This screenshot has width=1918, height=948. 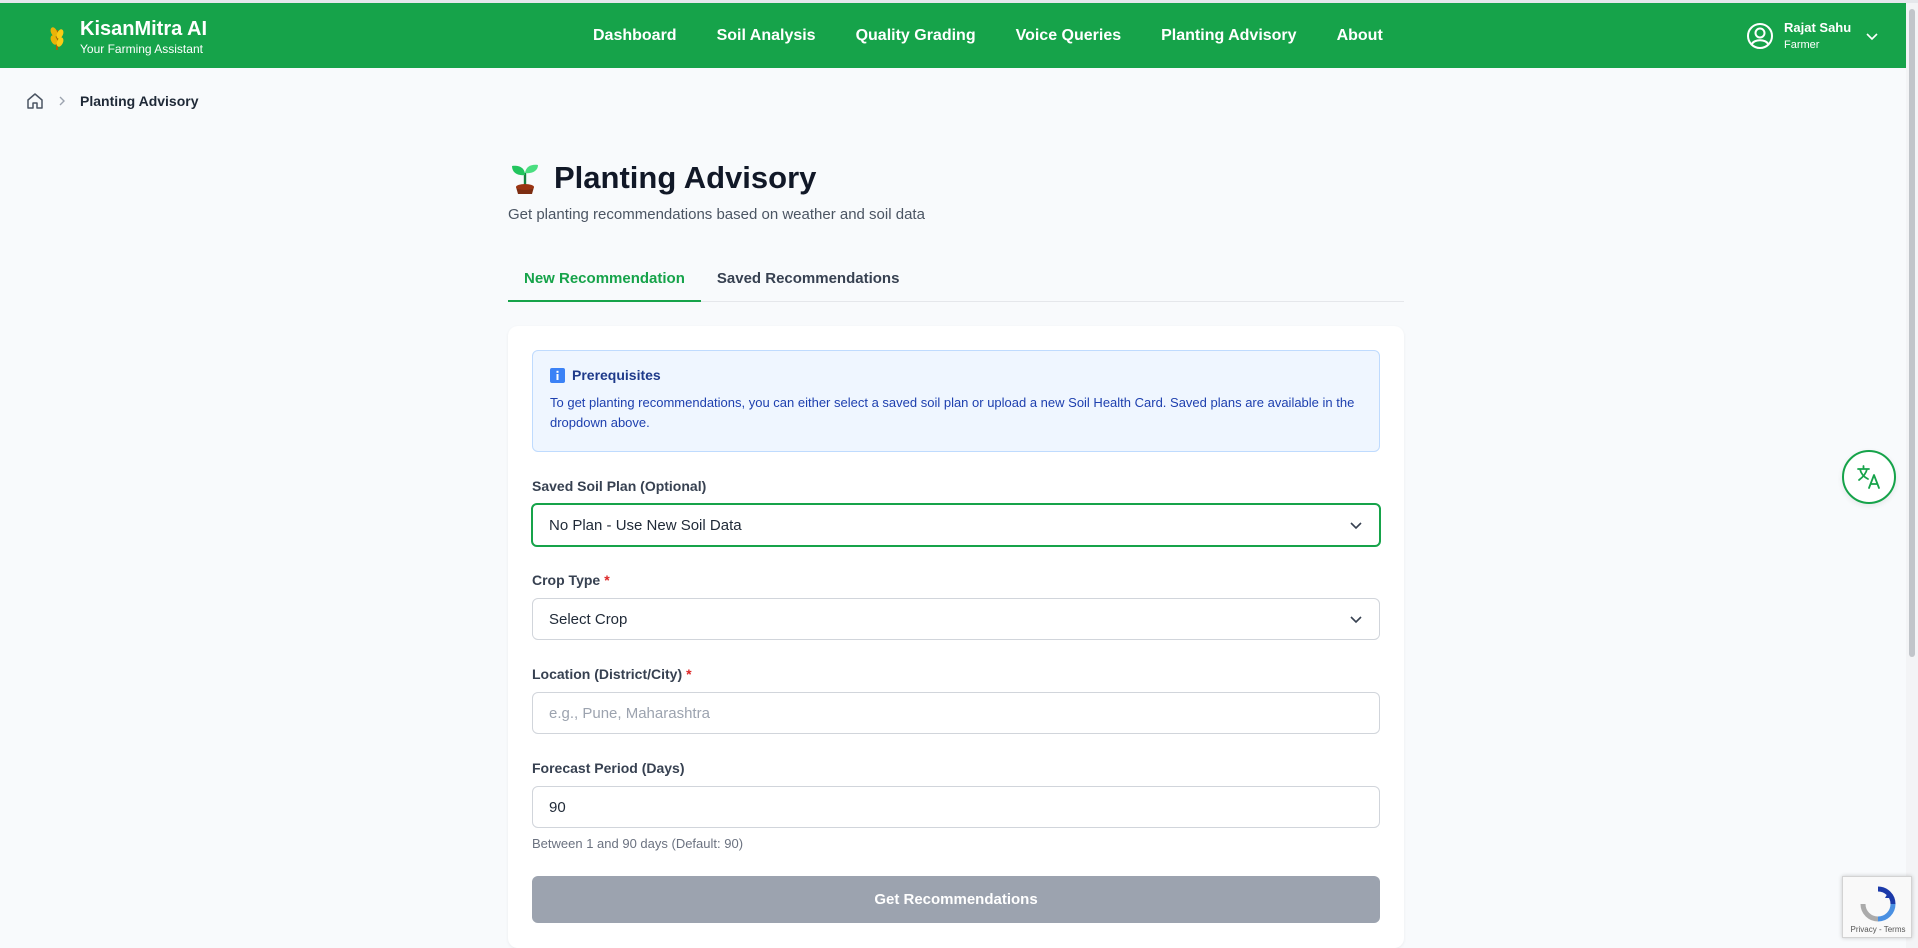 I want to click on seedling-icon, so click(x=525, y=179).